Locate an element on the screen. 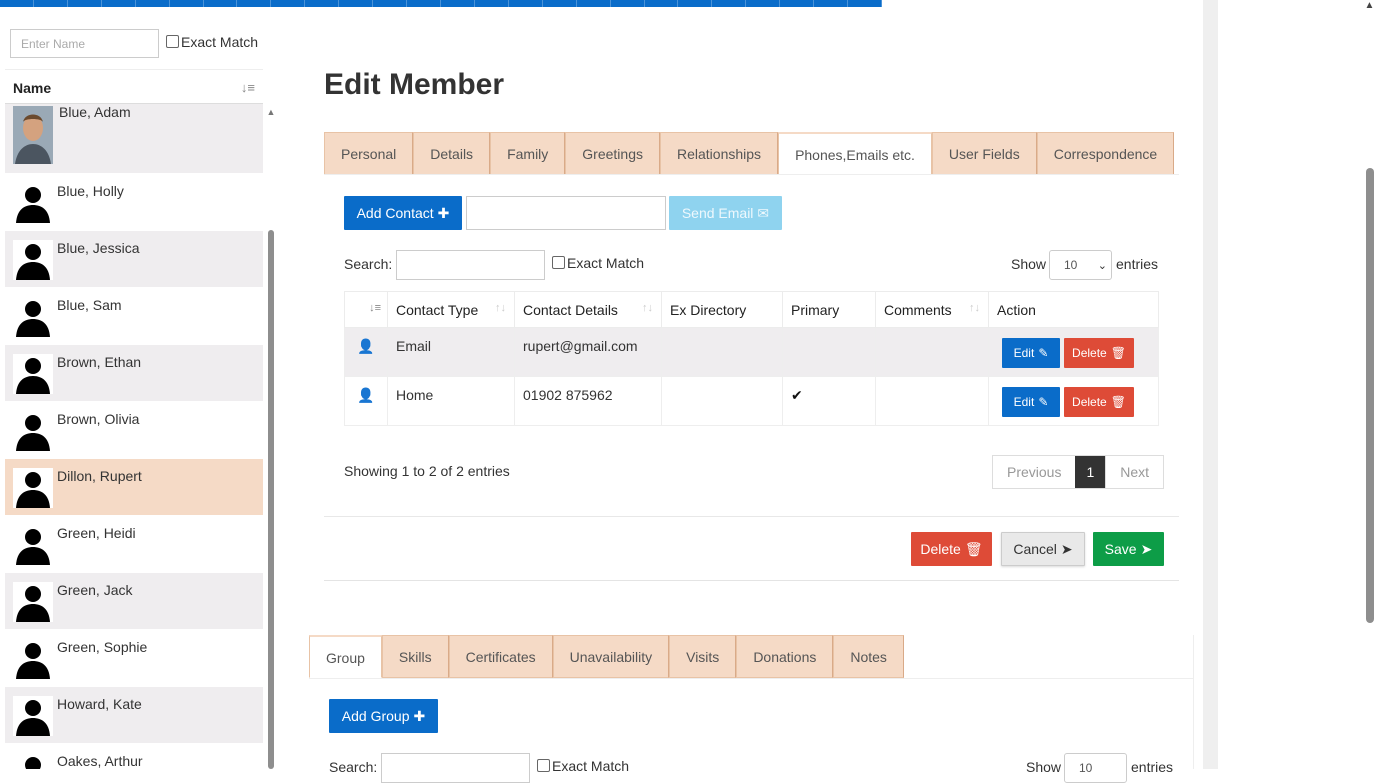  tab-relationships: Relationships is located at coordinates (719, 153).